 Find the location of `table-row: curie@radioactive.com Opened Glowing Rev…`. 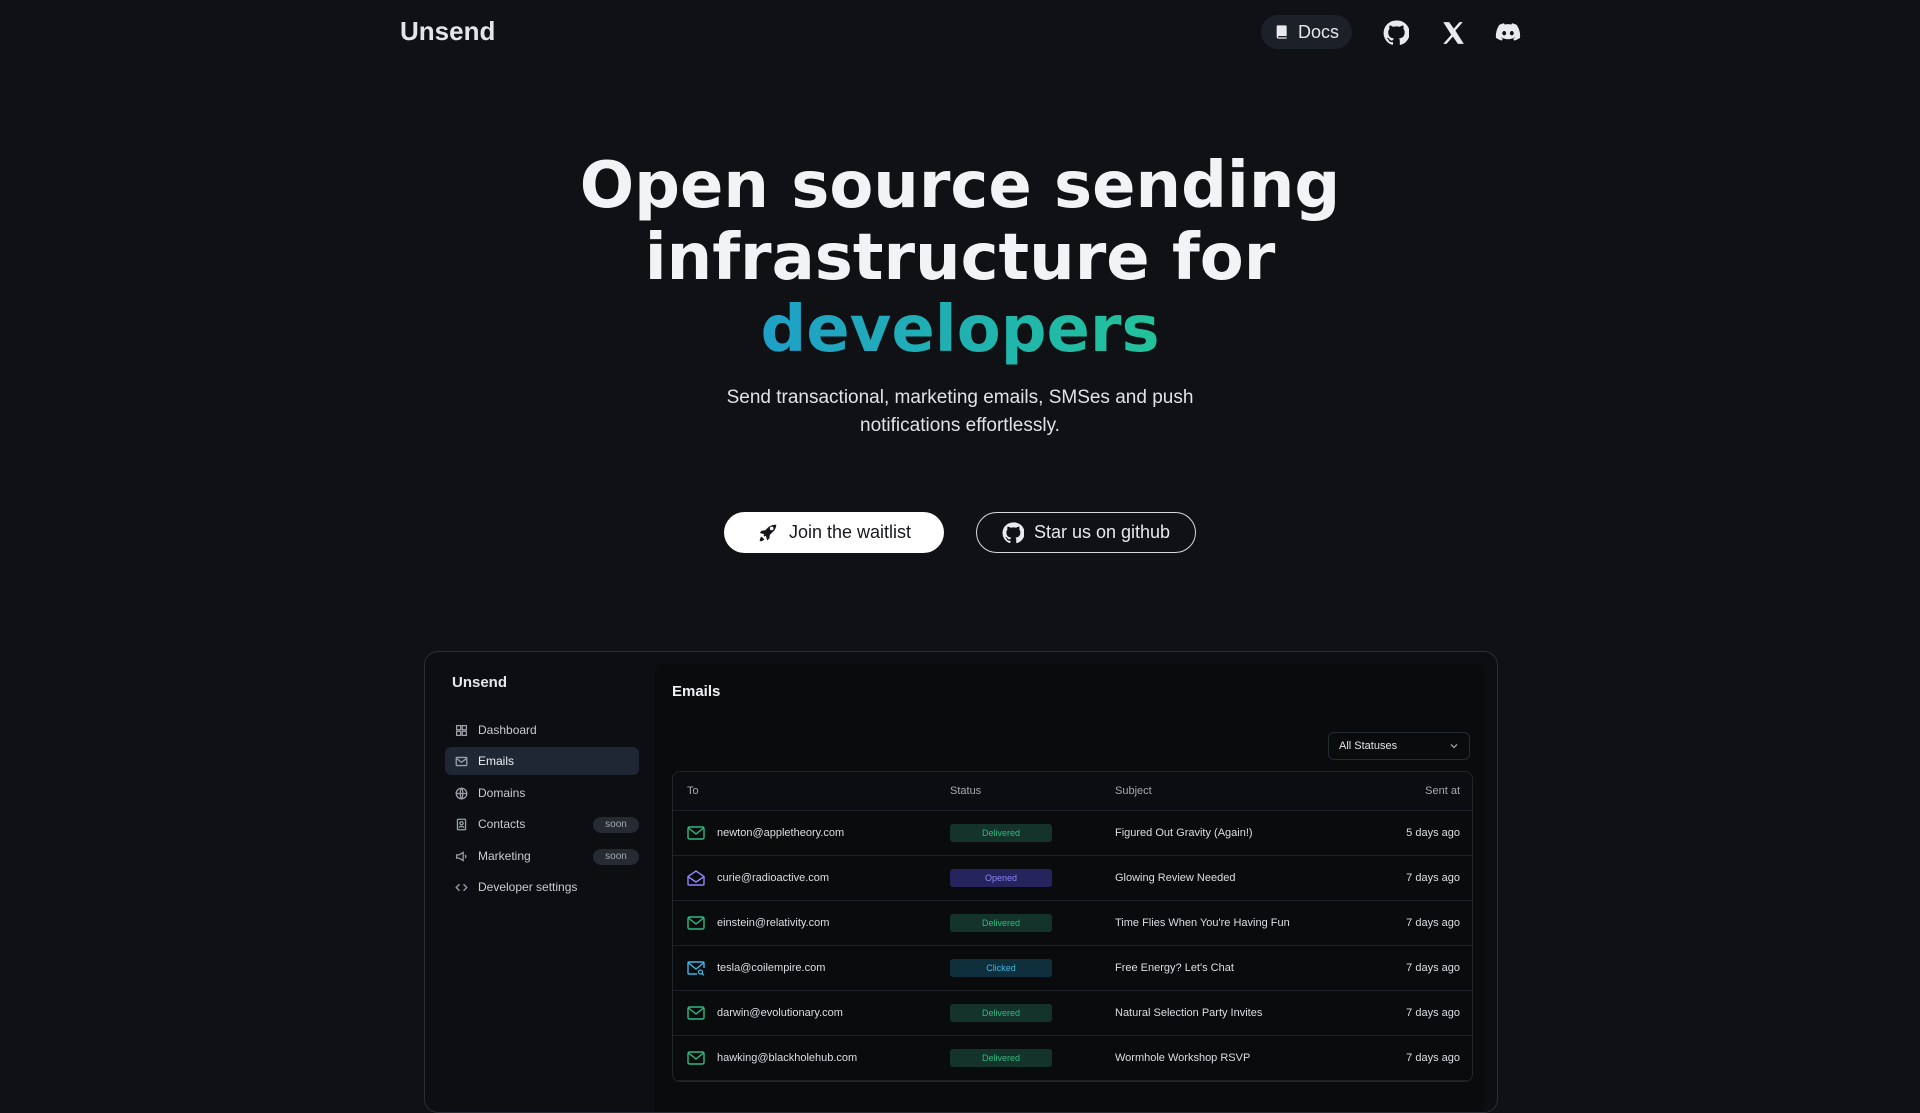

table-row: curie@radioactive.com Opened Glowing Rev… is located at coordinates (1072, 878).